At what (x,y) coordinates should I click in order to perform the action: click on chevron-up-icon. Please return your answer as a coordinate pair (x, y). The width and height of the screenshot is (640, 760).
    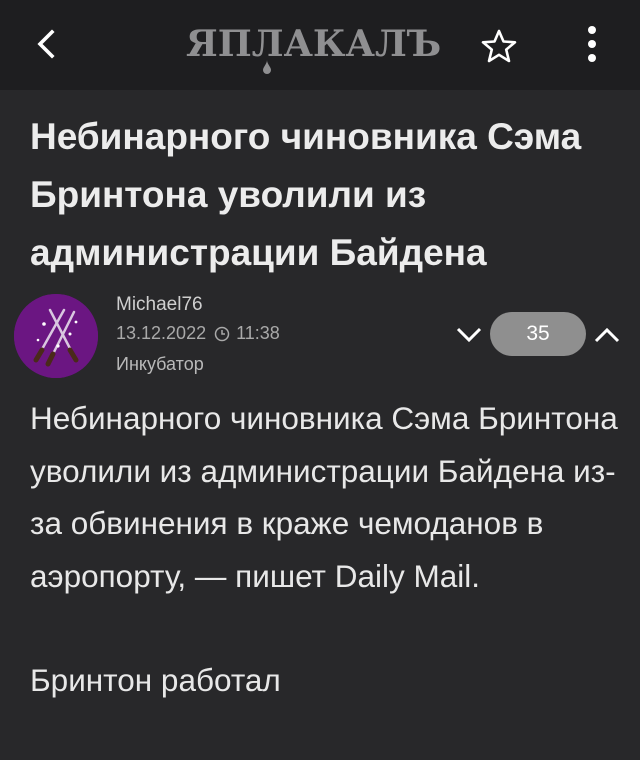
    Looking at the image, I should click on (607, 335).